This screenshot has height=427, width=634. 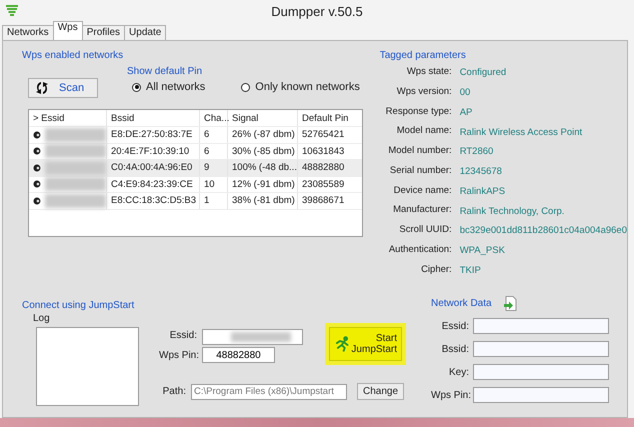 I want to click on table-cell: 12% (-91 dbm), so click(x=263, y=184).